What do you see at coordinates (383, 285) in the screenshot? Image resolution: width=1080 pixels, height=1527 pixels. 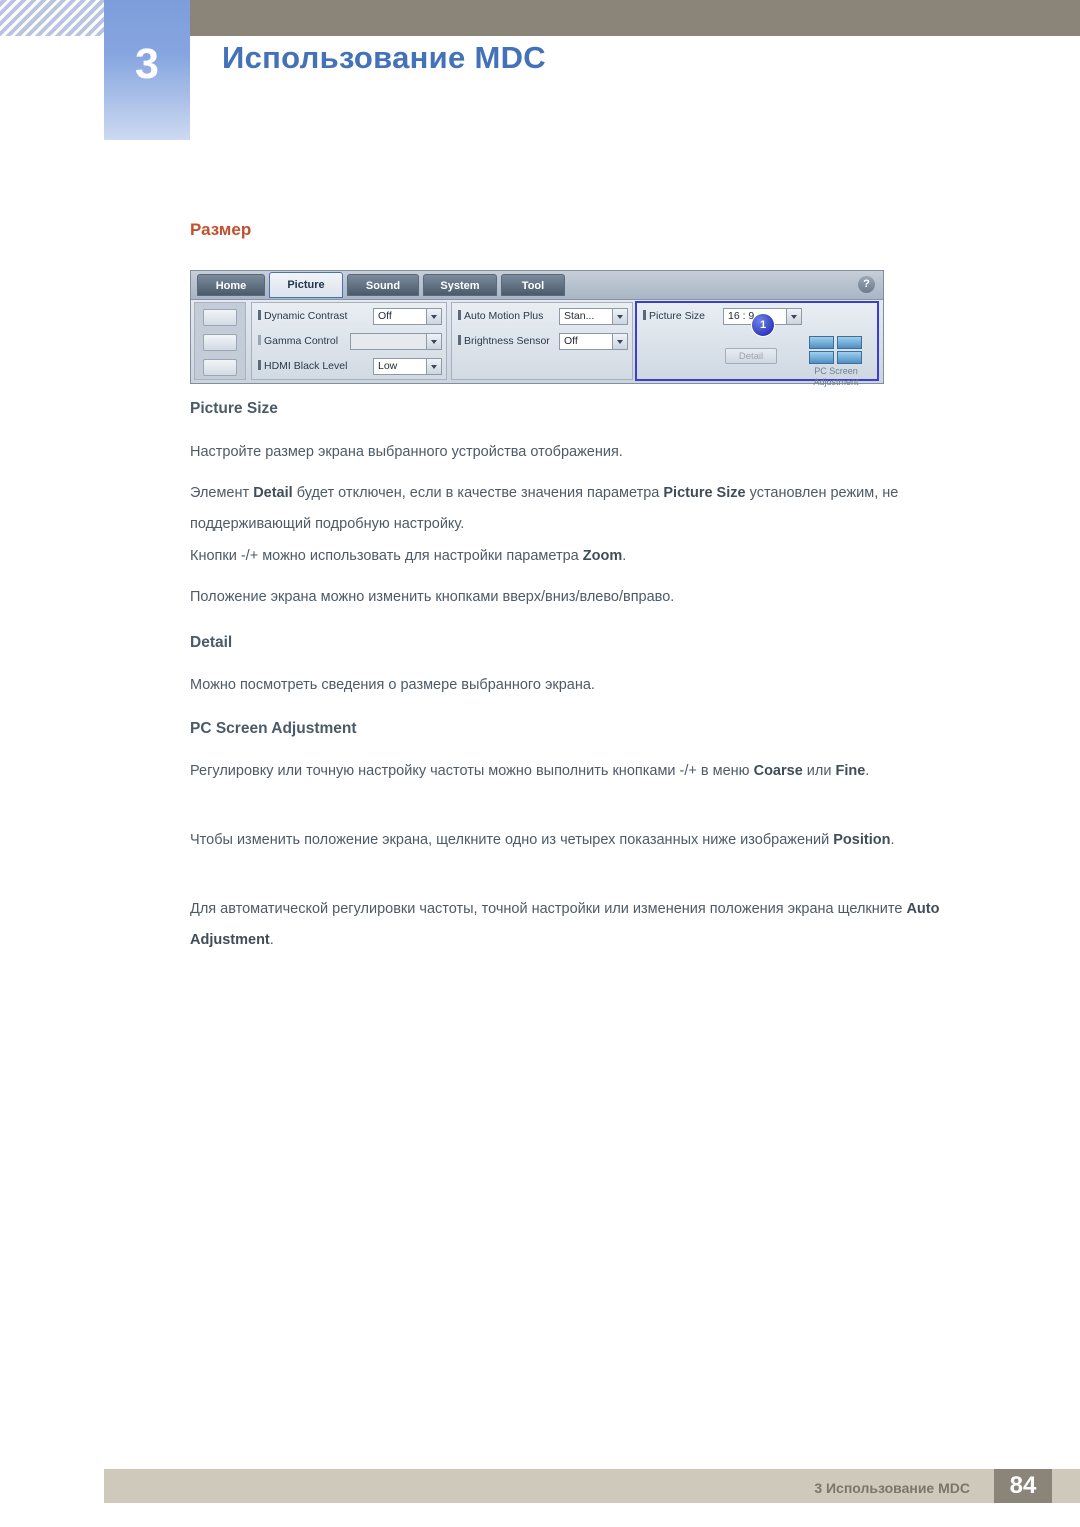 I see `mdc-tab-sound: Sound` at bounding box center [383, 285].